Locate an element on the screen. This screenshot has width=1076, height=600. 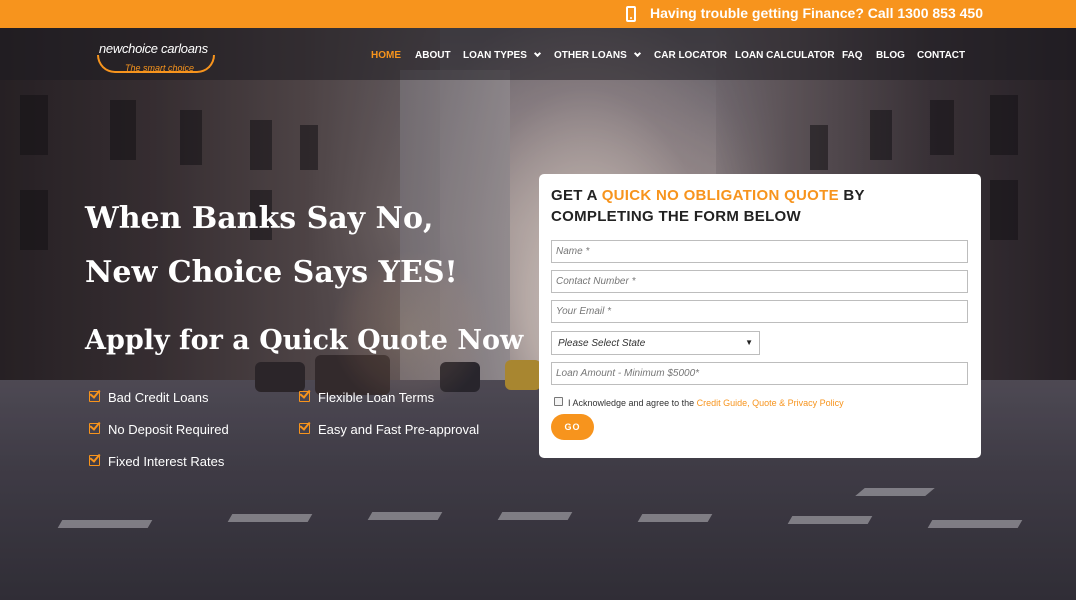
feature-label: Fixed Interest Rates is located at coordinates (166, 461).